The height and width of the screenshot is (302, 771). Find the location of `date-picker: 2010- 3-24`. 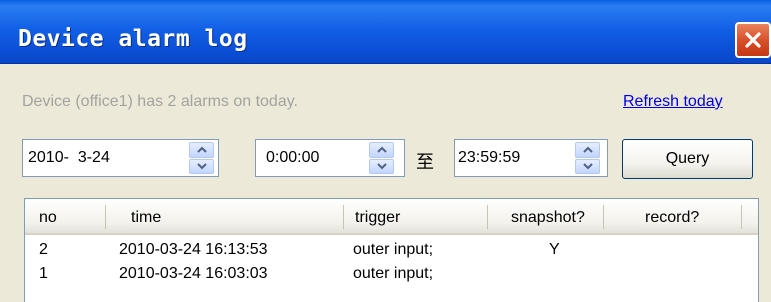

date-picker: 2010- 3-24 is located at coordinates (120, 158).